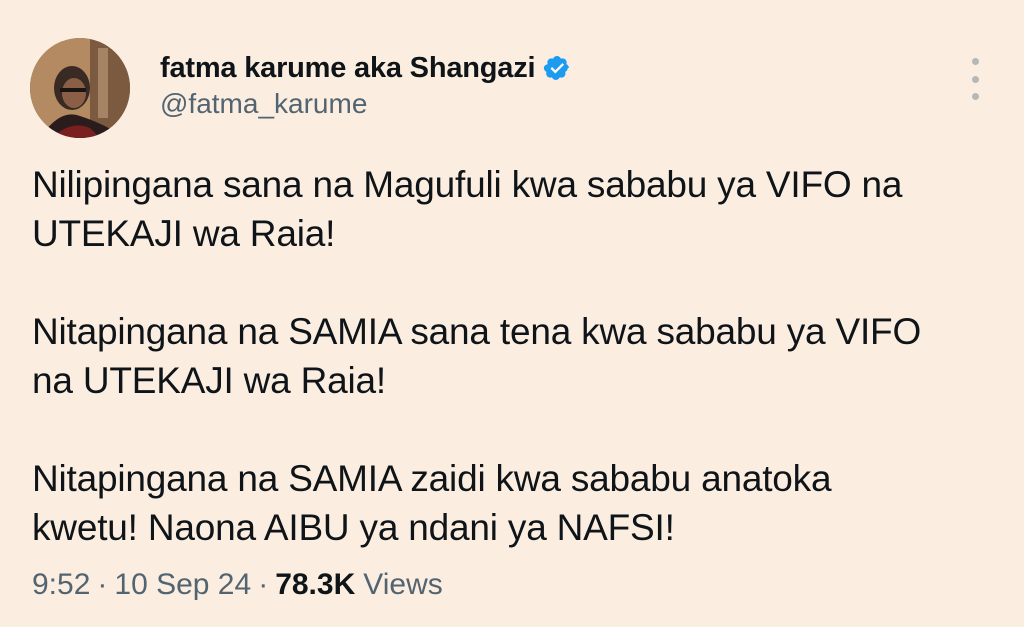  What do you see at coordinates (557, 68) in the screenshot?
I see `verified-badge-icon` at bounding box center [557, 68].